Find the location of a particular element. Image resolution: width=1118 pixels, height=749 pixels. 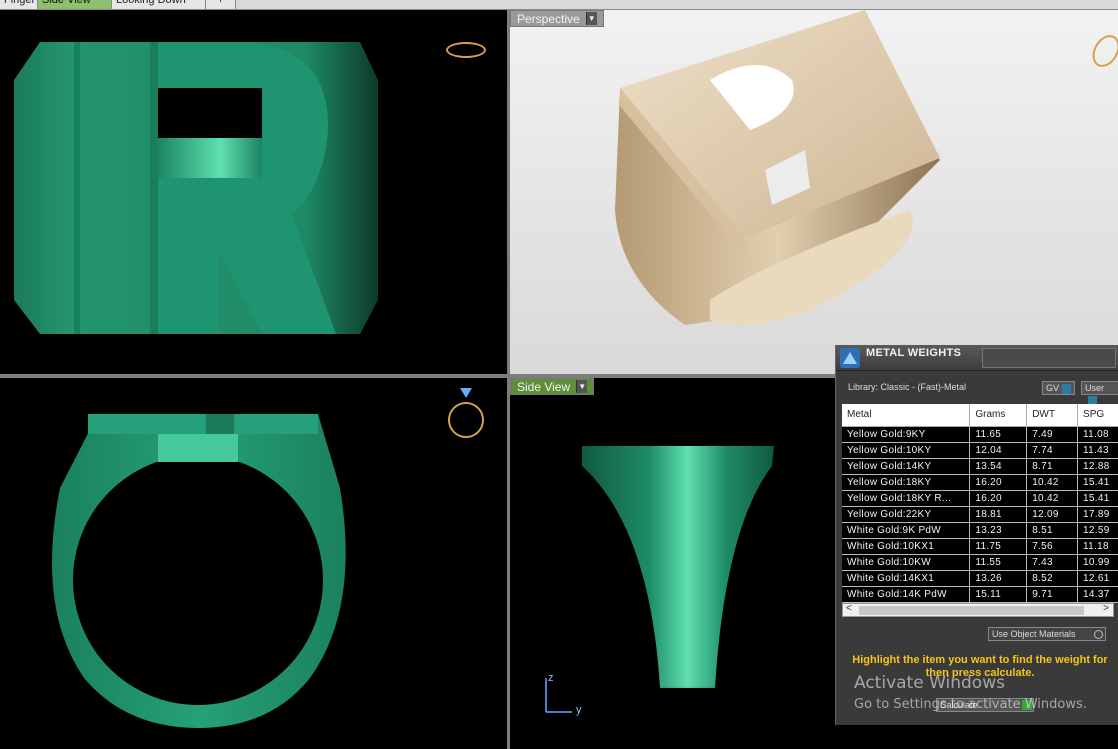

user-toggle: User is located at coordinates (1099, 393).